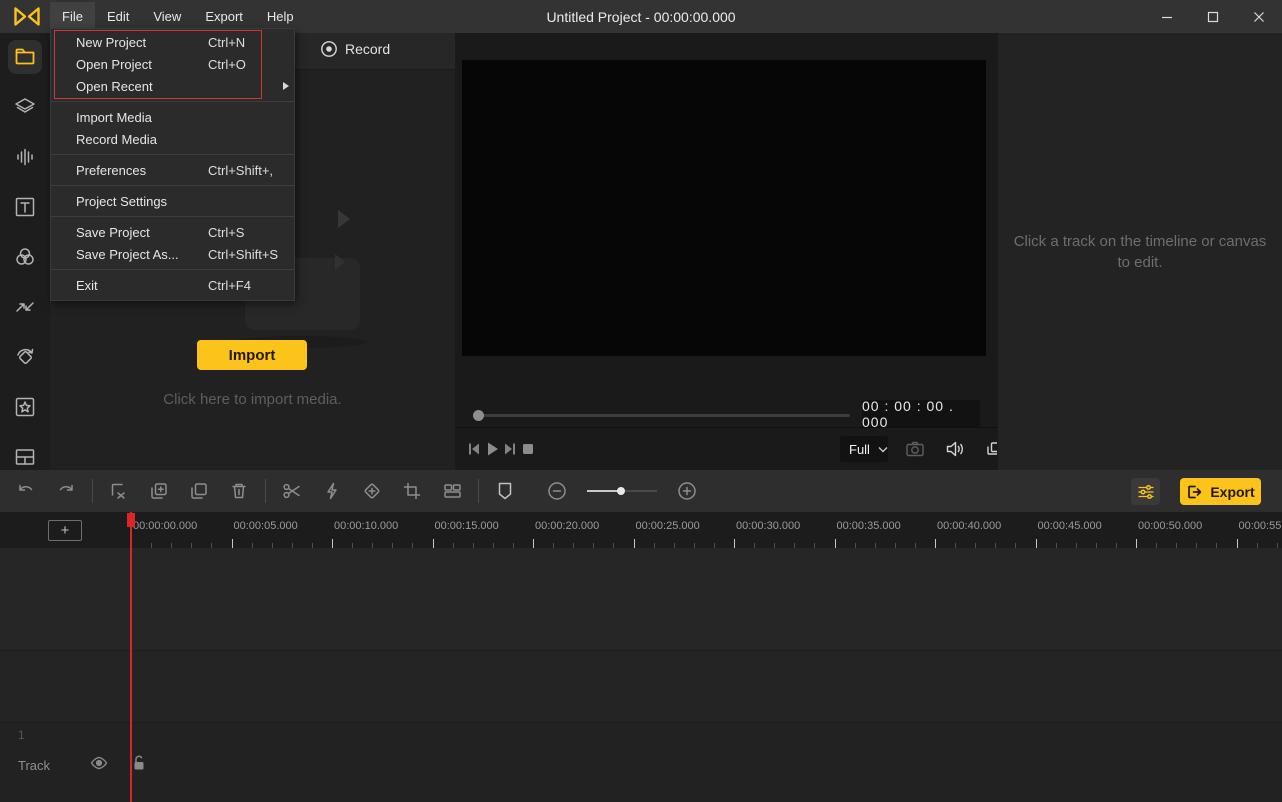 This screenshot has width=1282, height=802. Describe the element at coordinates (27, 16) in the screenshot. I see `app-logo-icon` at that location.